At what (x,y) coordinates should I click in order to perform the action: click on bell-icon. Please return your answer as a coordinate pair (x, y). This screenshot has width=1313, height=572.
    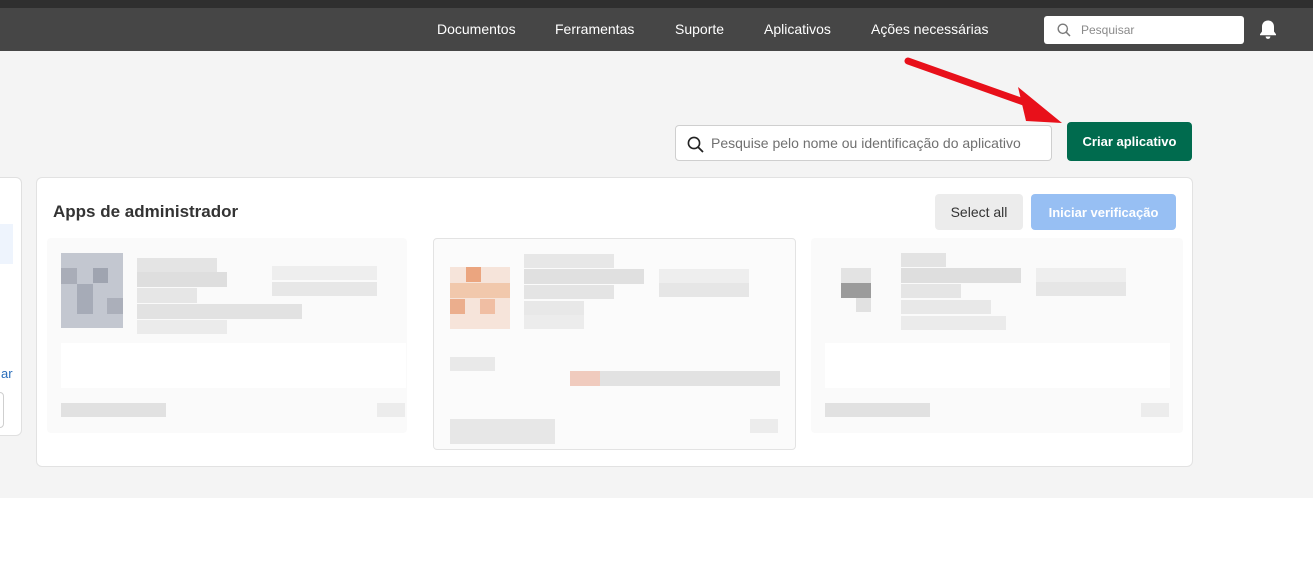
    Looking at the image, I should click on (1268, 29).